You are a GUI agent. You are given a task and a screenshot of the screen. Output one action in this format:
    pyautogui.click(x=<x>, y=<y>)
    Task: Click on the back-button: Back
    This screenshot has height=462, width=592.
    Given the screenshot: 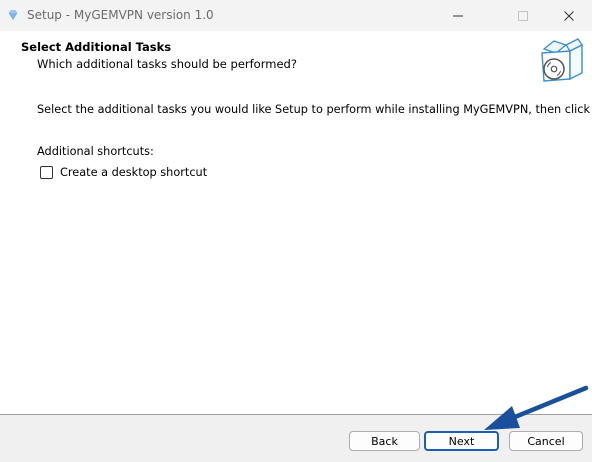 What is the action you would take?
    pyautogui.click(x=384, y=441)
    